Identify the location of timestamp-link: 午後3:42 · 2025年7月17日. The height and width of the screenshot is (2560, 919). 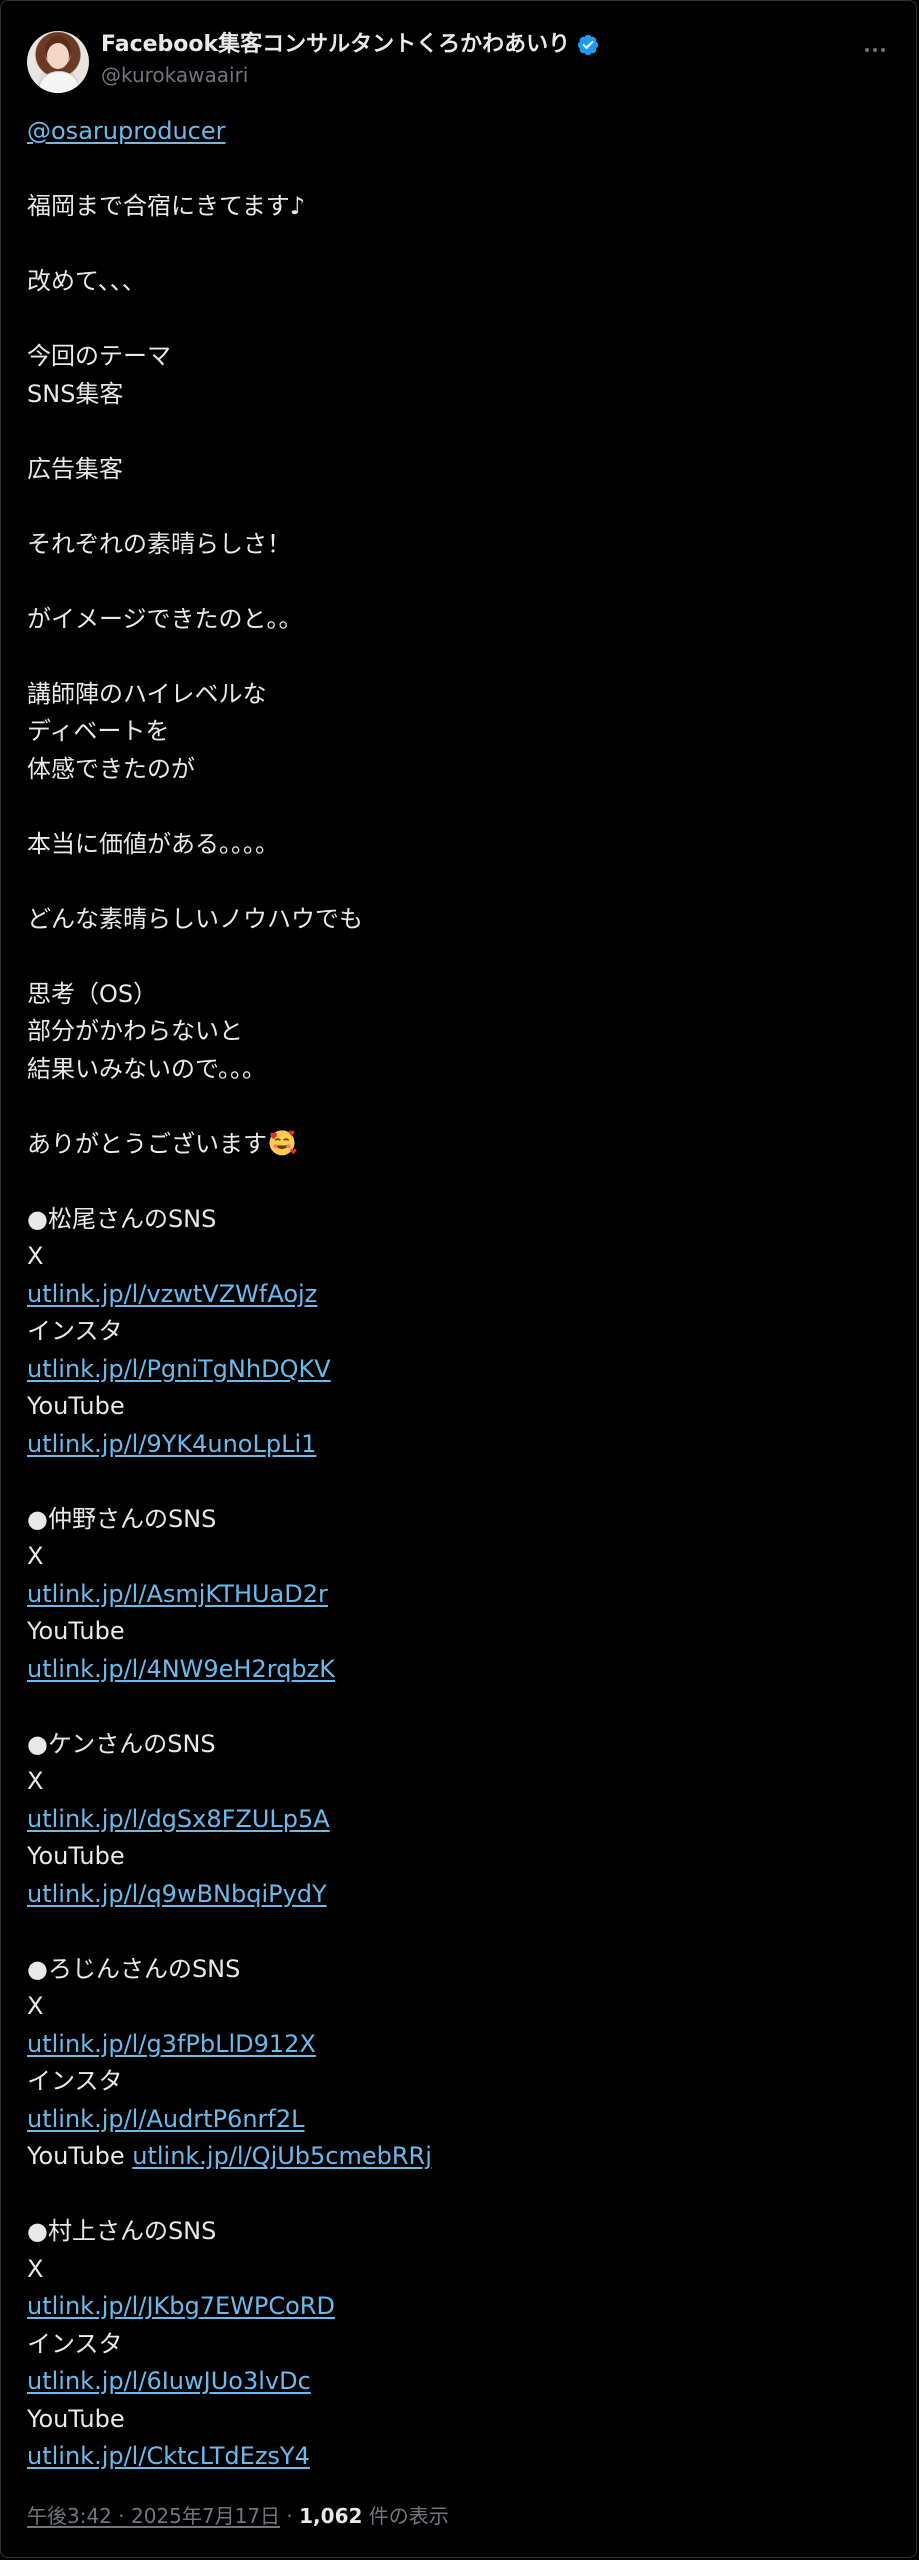
(153, 2516).